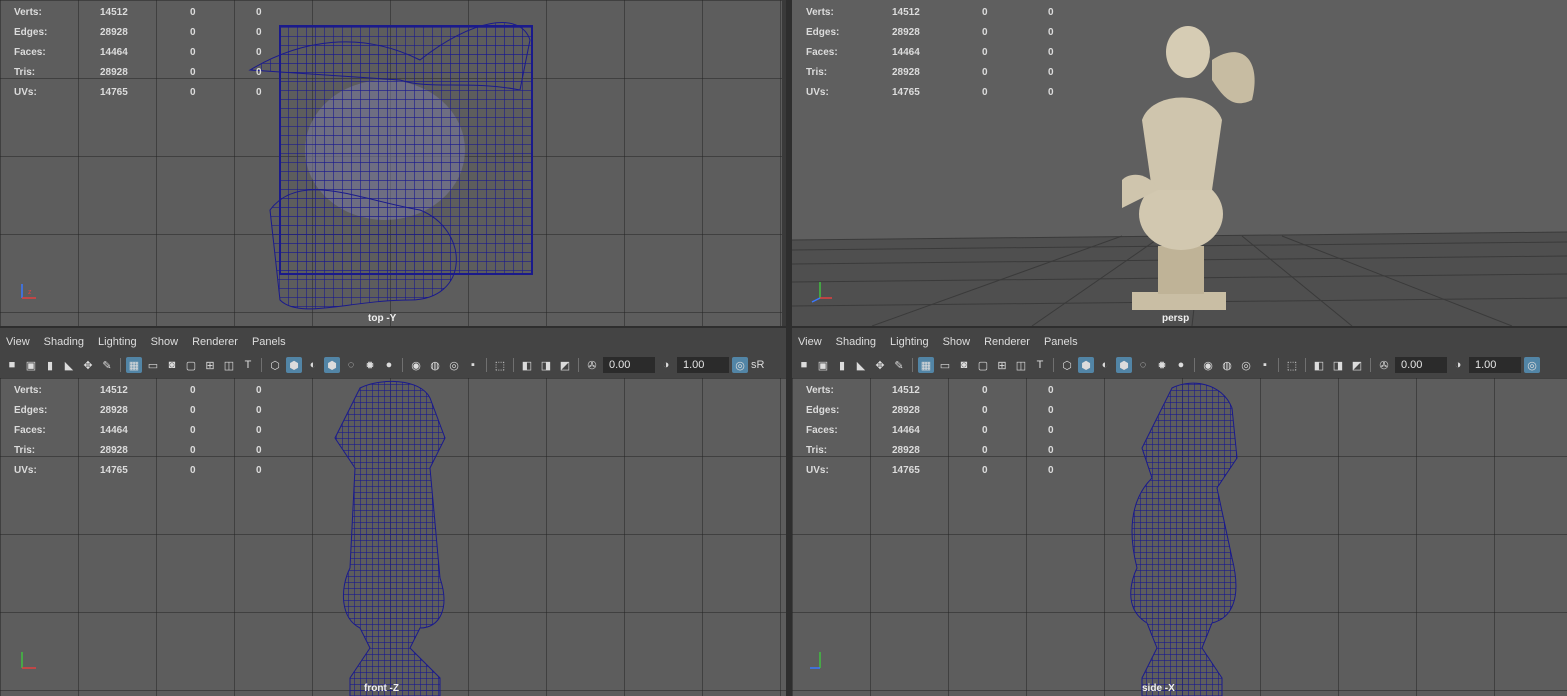 The image size is (1567, 696). Describe the element at coordinates (789, 348) in the screenshot. I see `viewport-divider-vertical` at that location.